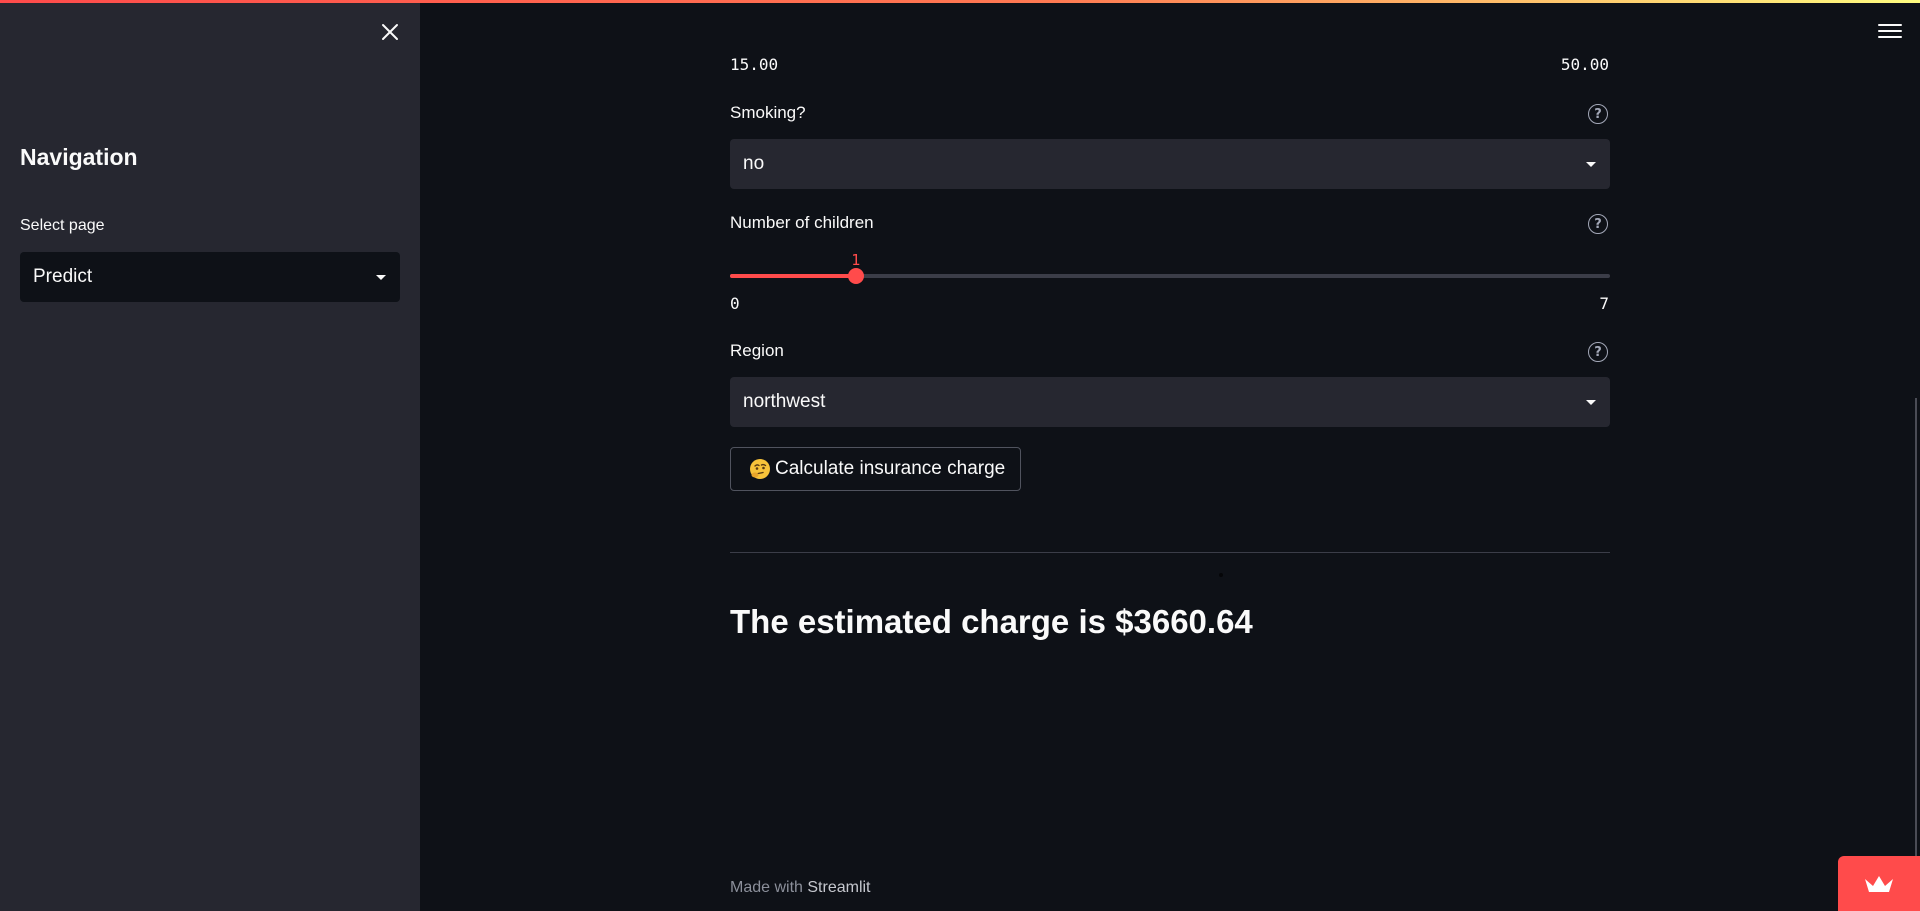 Image resolution: width=1920 pixels, height=911 pixels. Describe the element at coordinates (960, 1) in the screenshot. I see `top-decoration-bar` at that location.